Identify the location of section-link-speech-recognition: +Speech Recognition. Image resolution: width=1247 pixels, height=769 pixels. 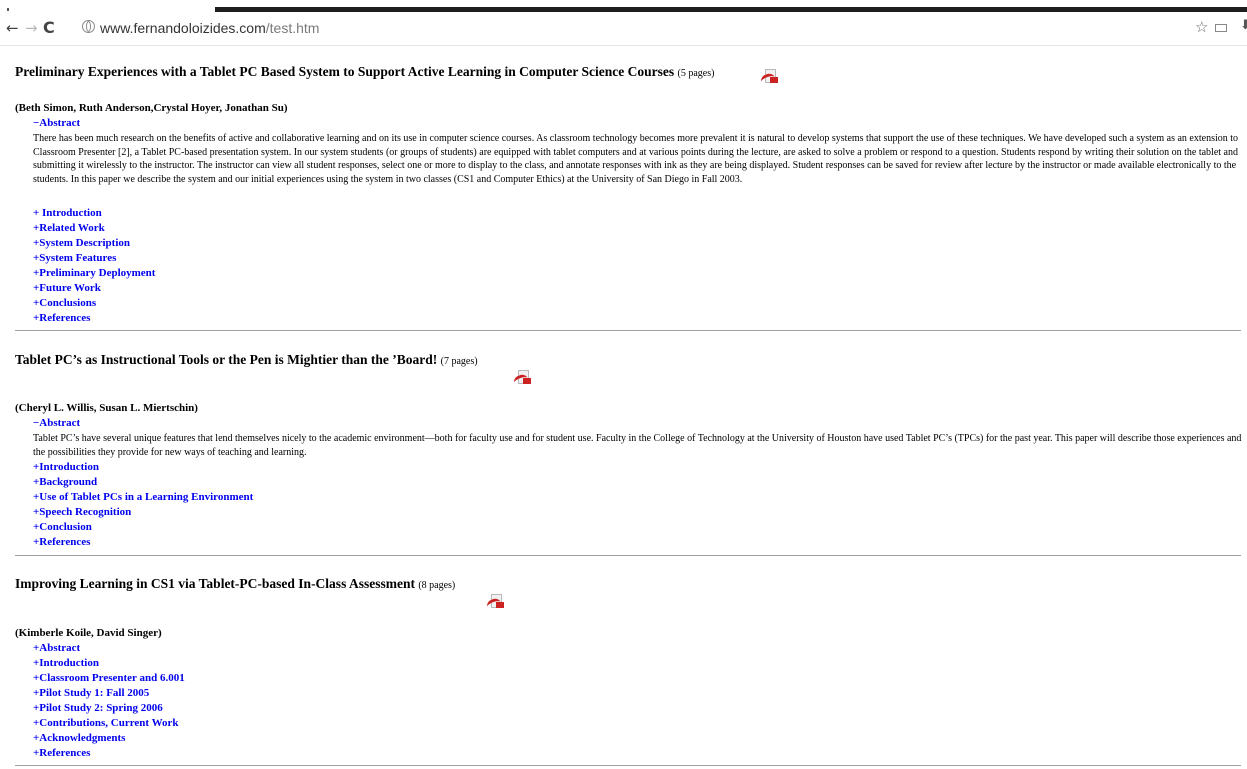
(82, 512).